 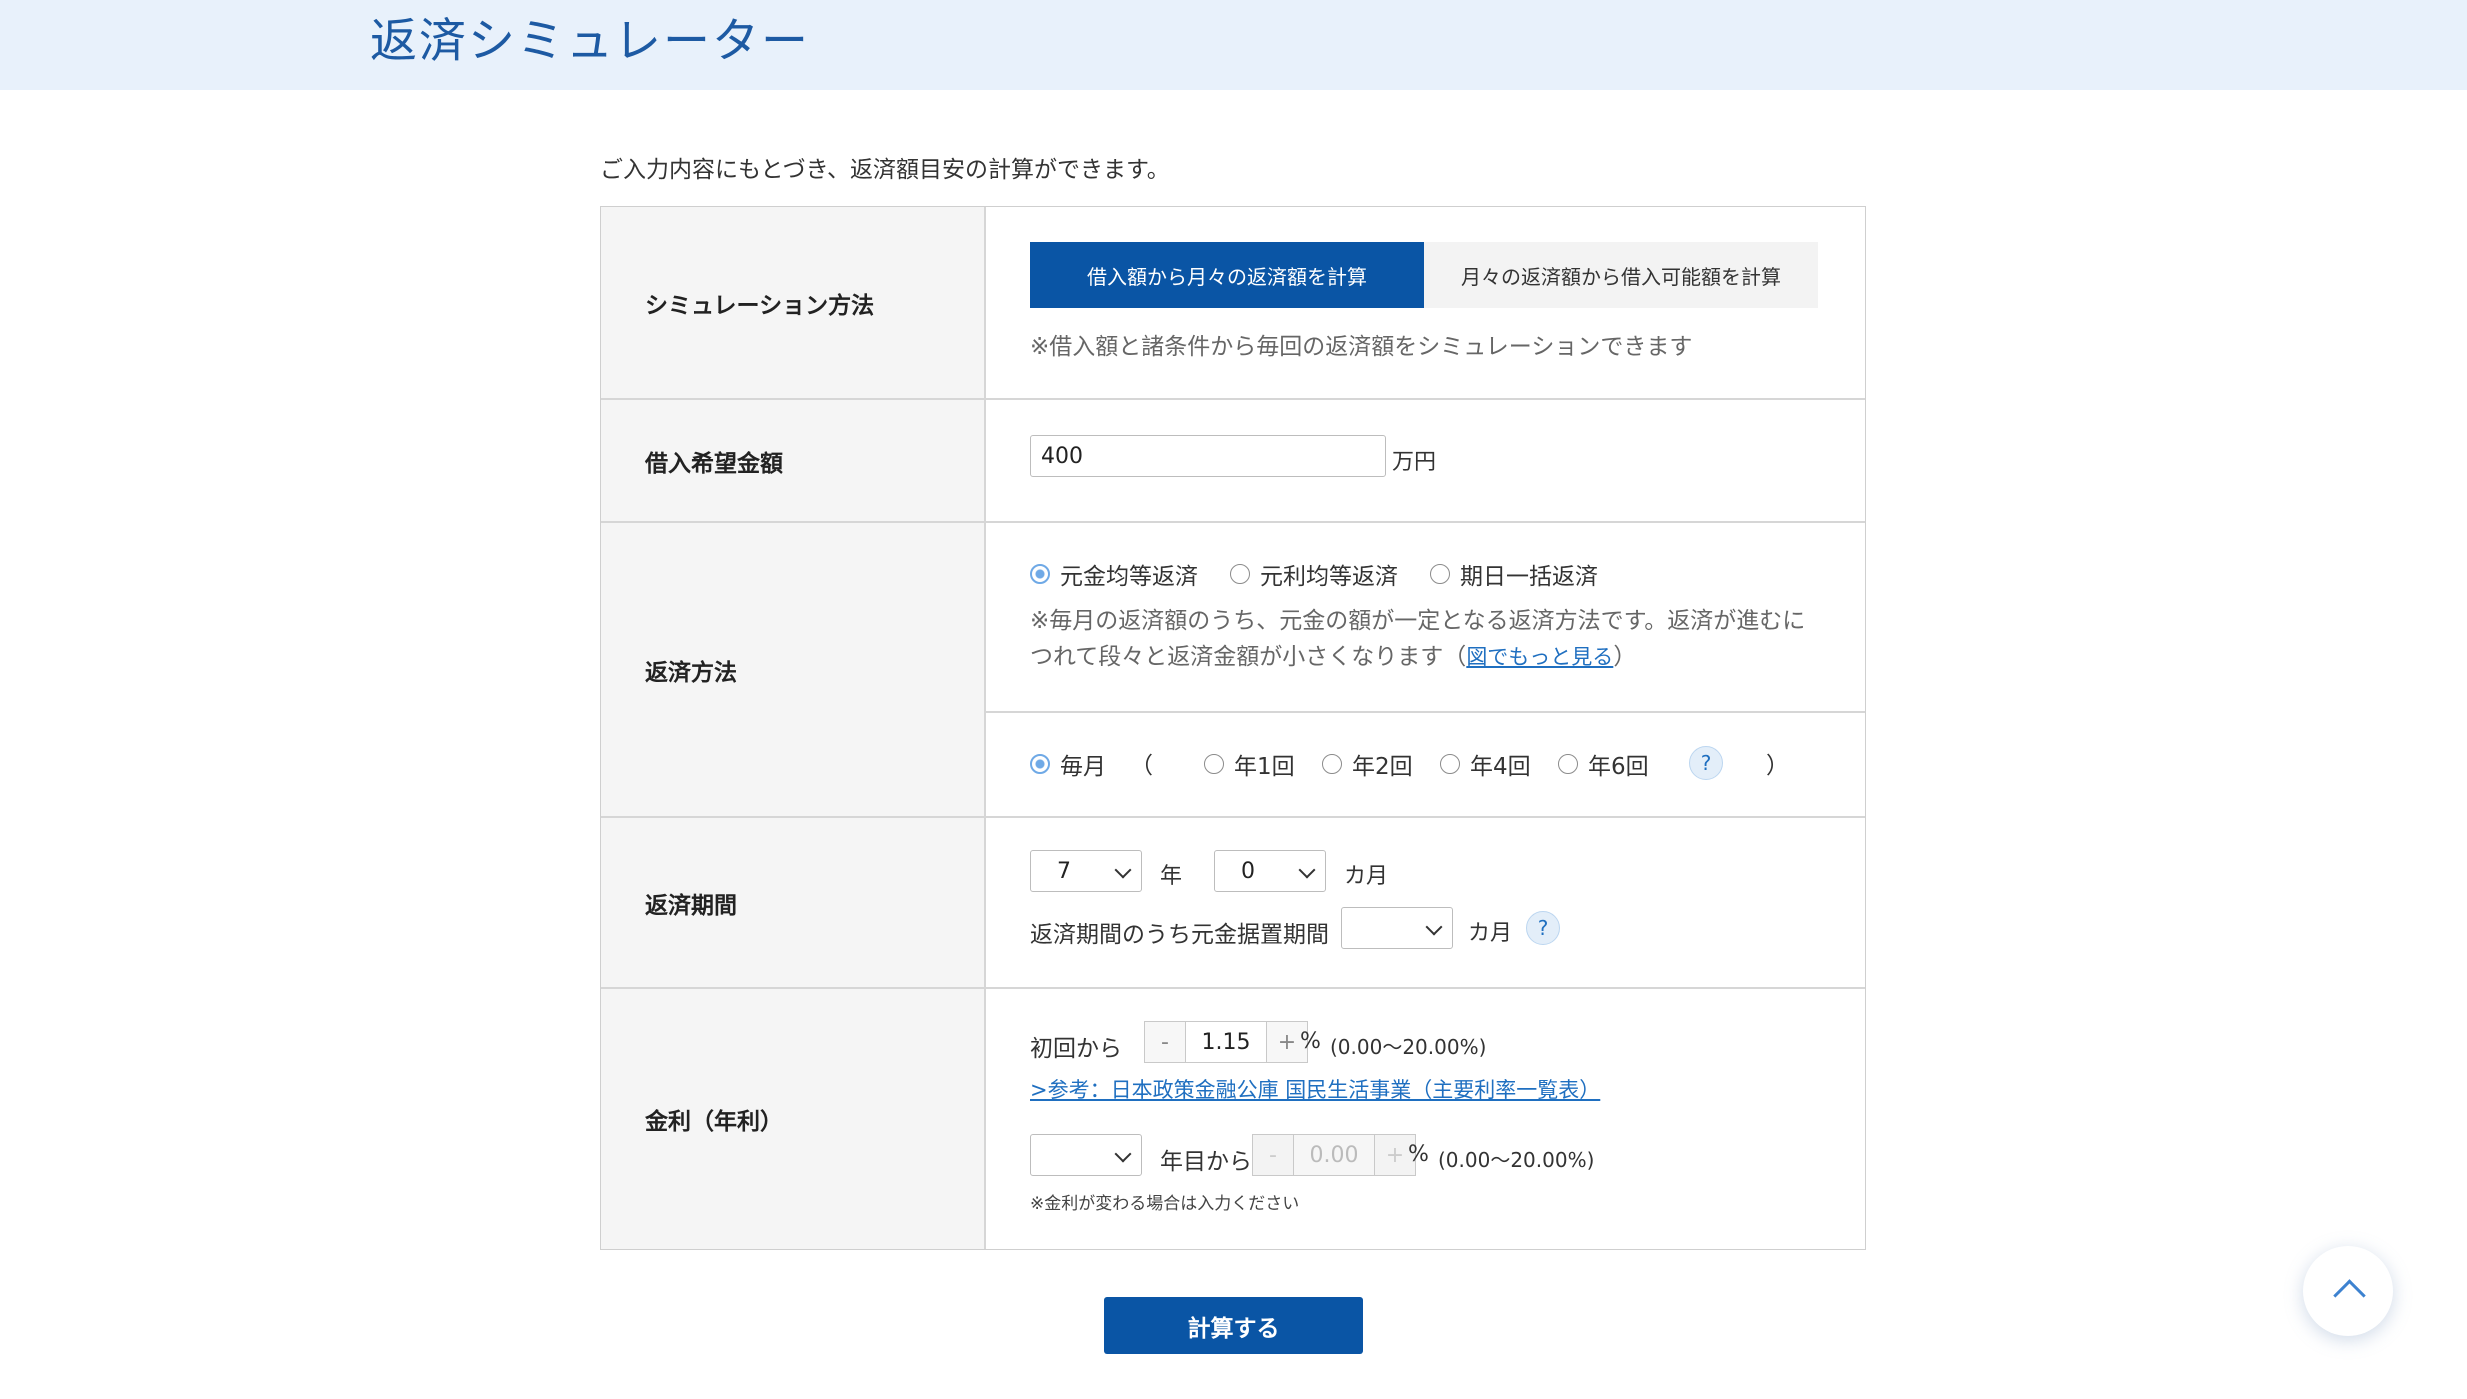 I want to click on paren-close: ）, so click(x=1777, y=766).